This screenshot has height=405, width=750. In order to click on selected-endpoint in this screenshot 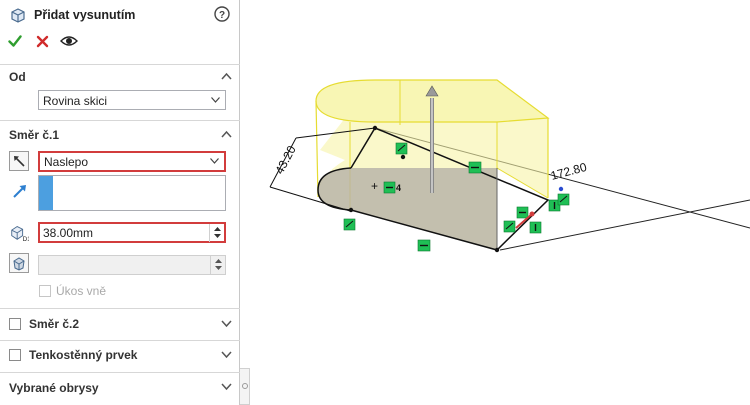, I will do `click(532, 214)`.